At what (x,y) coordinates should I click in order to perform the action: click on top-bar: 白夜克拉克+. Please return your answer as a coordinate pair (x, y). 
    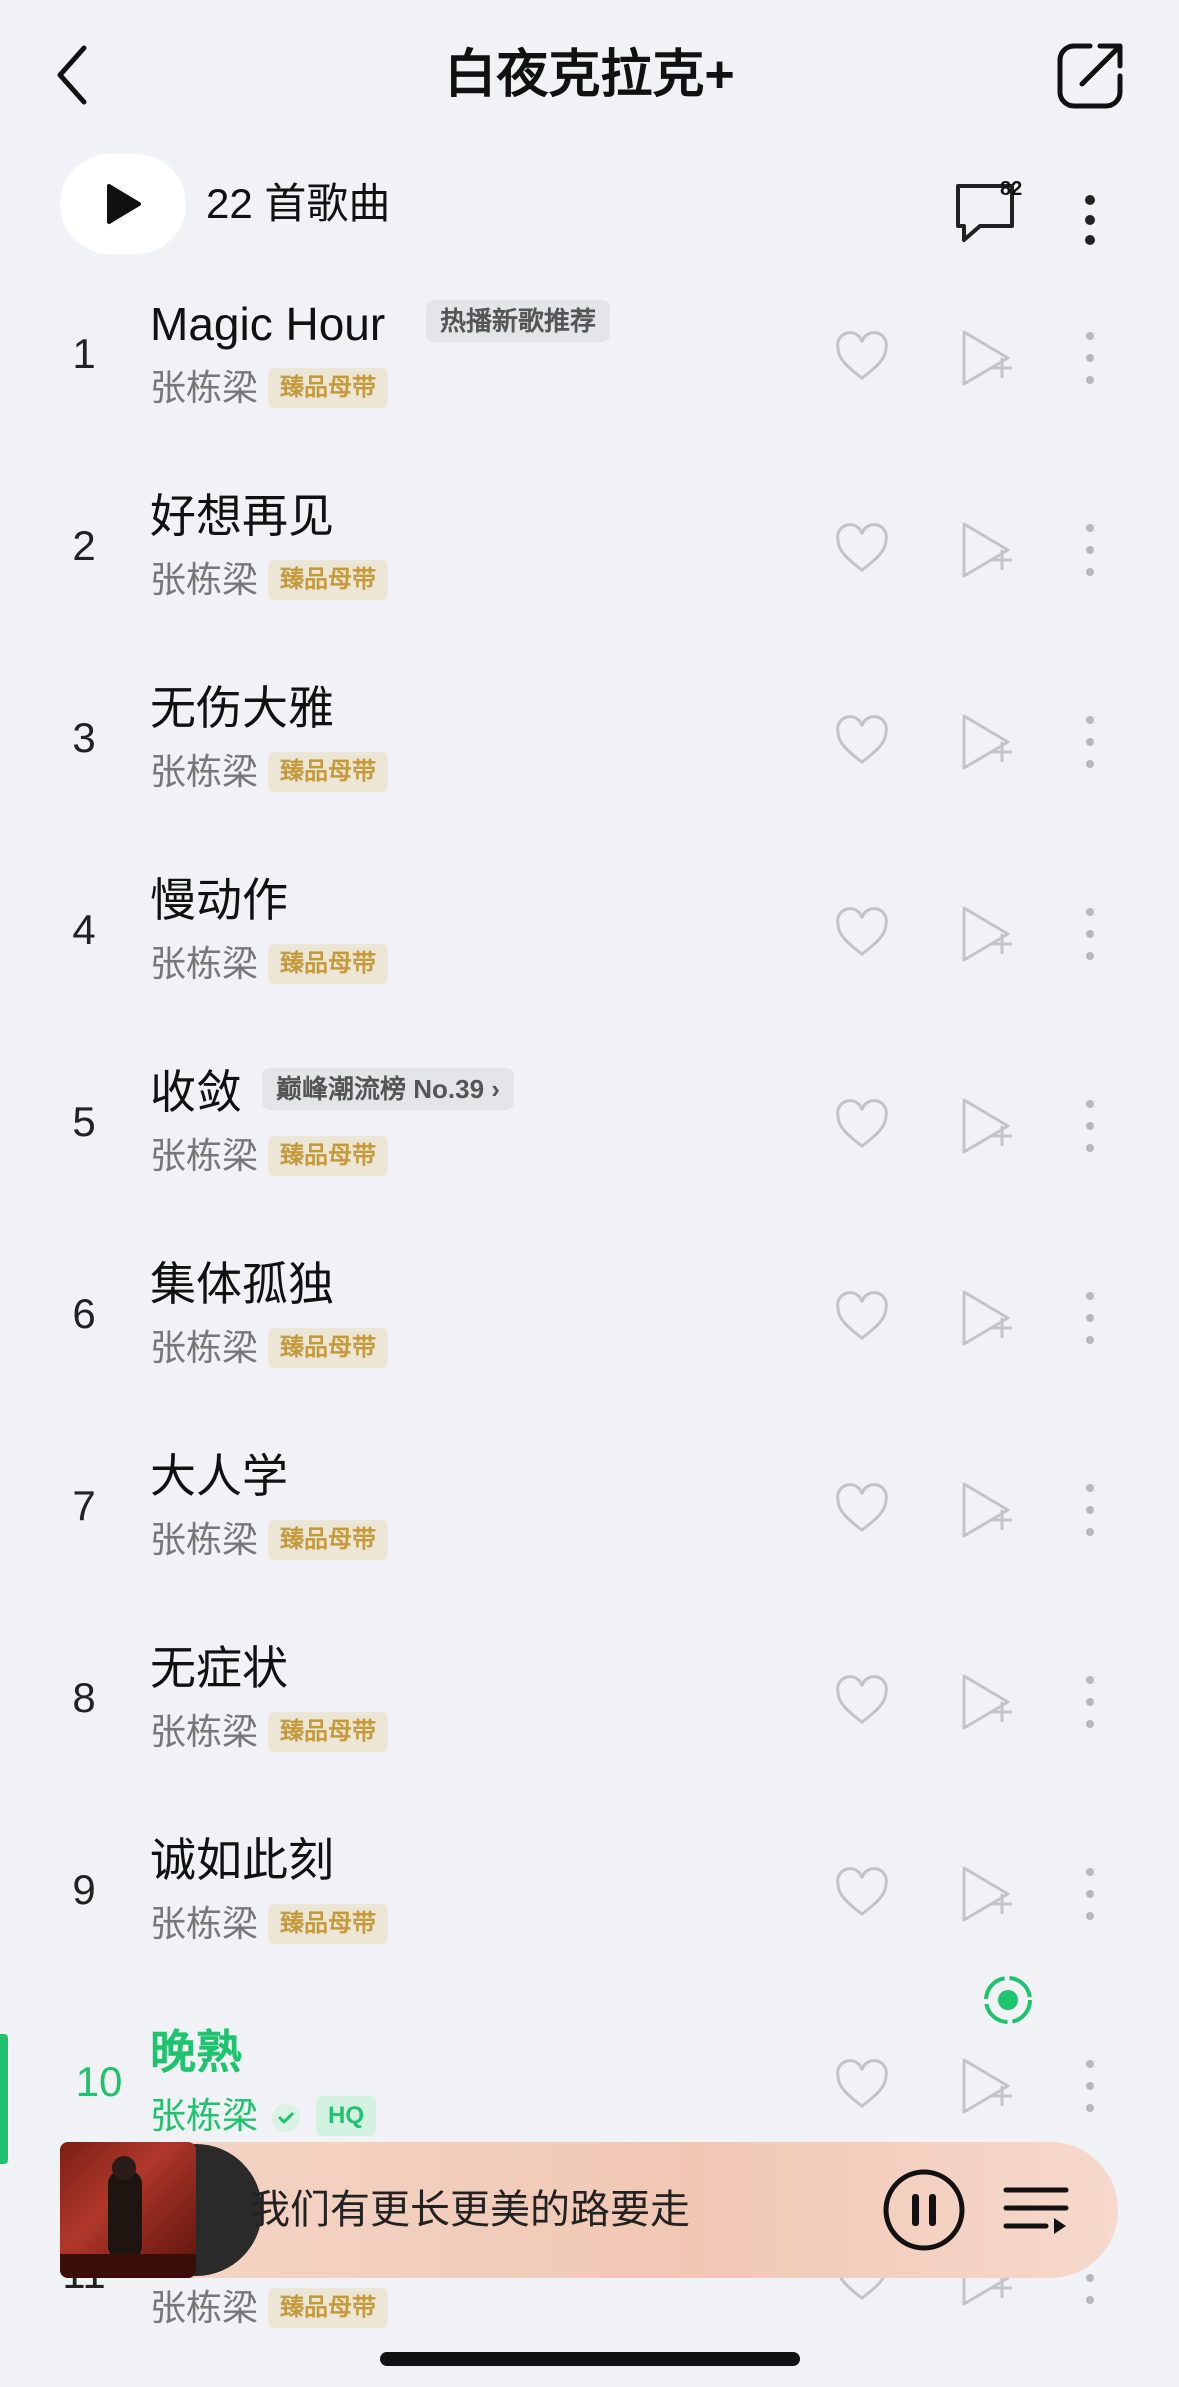
    Looking at the image, I should click on (589, 75).